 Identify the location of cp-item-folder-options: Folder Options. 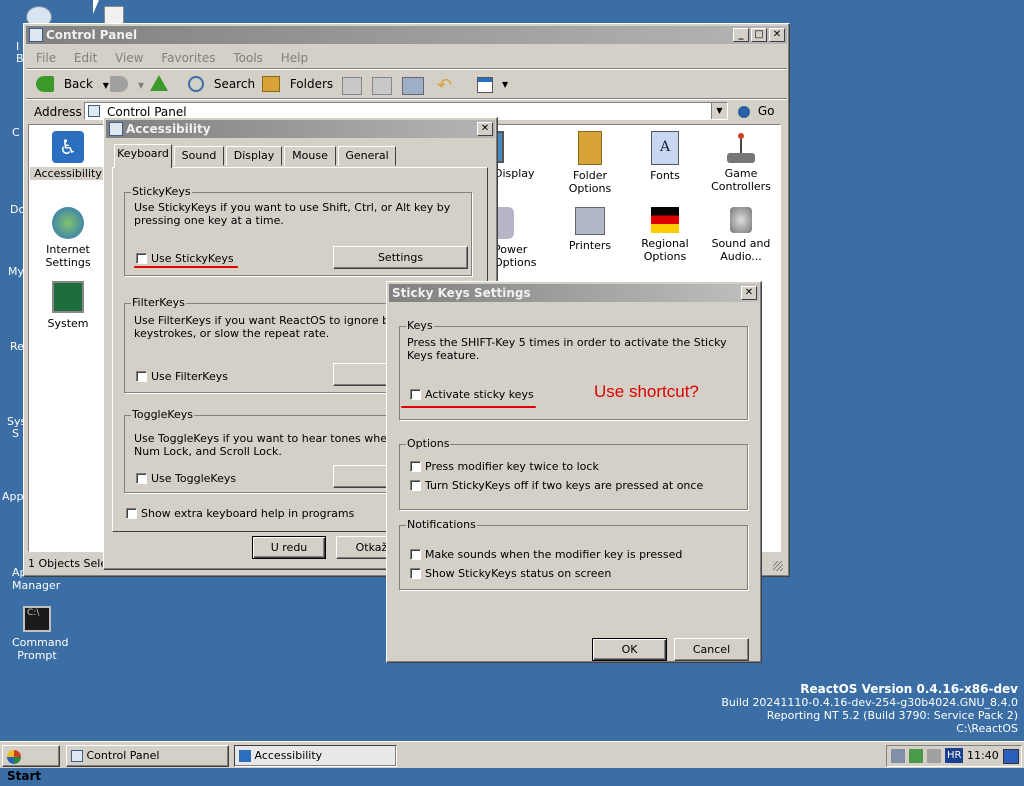
(590, 163).